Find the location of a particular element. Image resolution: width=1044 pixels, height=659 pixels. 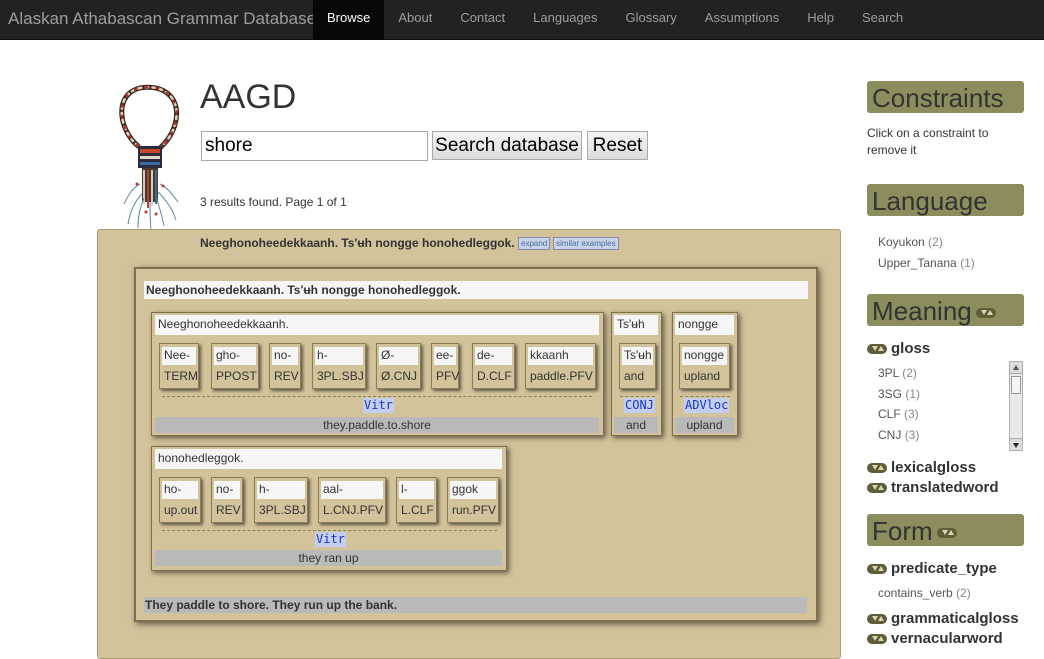

form-heading: Form is located at coordinates (945, 530).